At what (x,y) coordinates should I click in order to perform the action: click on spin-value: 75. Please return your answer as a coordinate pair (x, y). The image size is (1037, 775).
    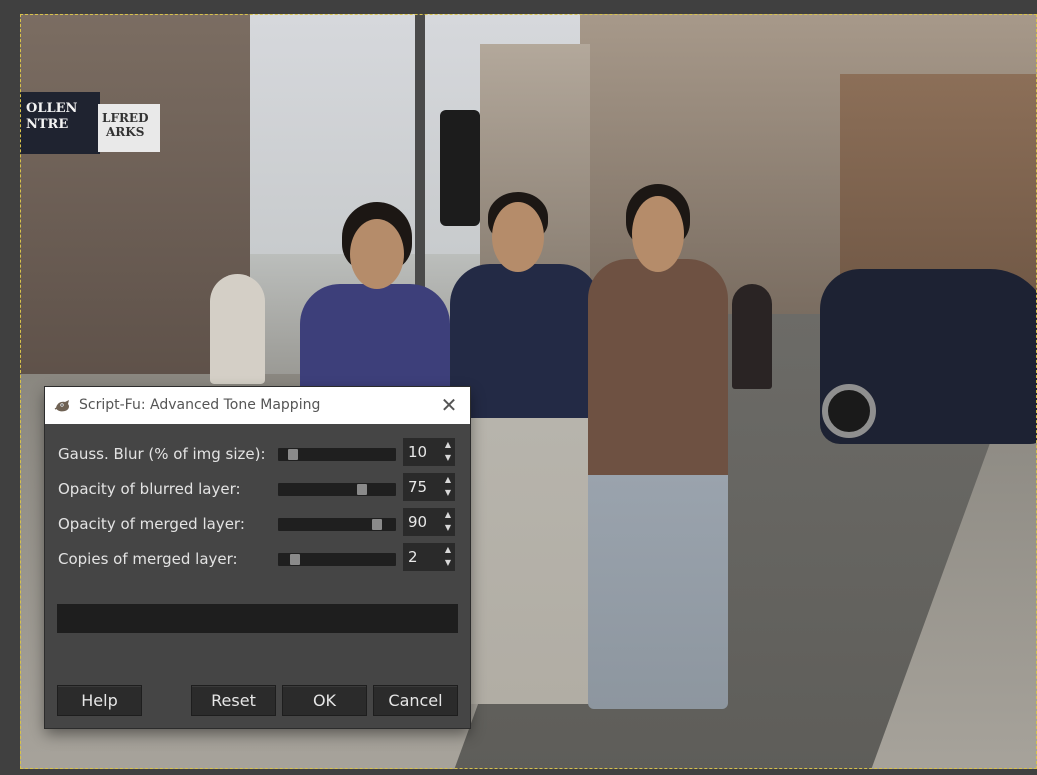
    Looking at the image, I should click on (417, 487).